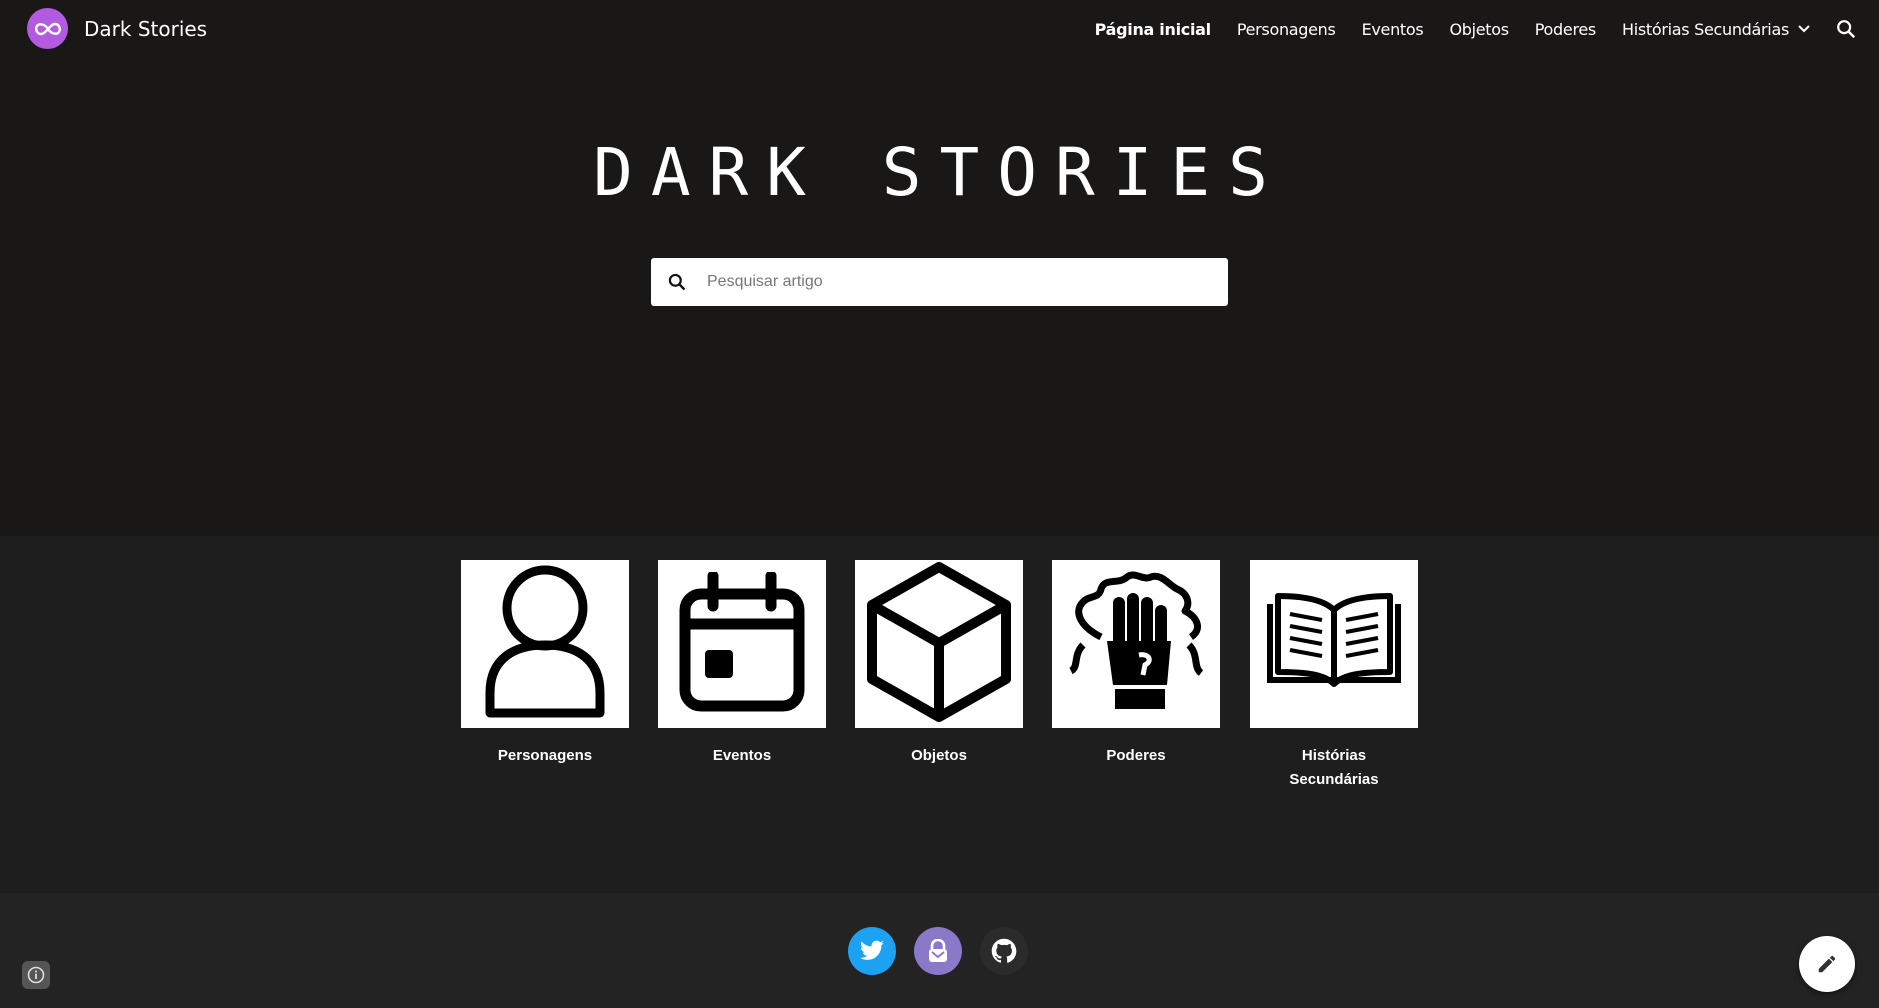  Describe the element at coordinates (1004, 951) in the screenshot. I see `github-icon` at that location.